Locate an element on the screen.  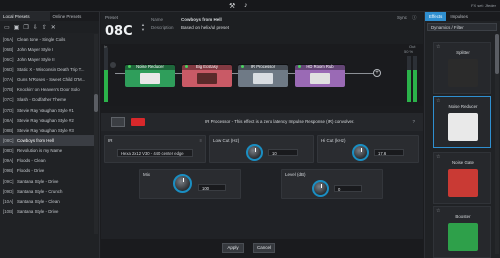
preset-list-item: [07D] Stevie Ray Vaughan Style #1 is located at coordinates (47, 110).